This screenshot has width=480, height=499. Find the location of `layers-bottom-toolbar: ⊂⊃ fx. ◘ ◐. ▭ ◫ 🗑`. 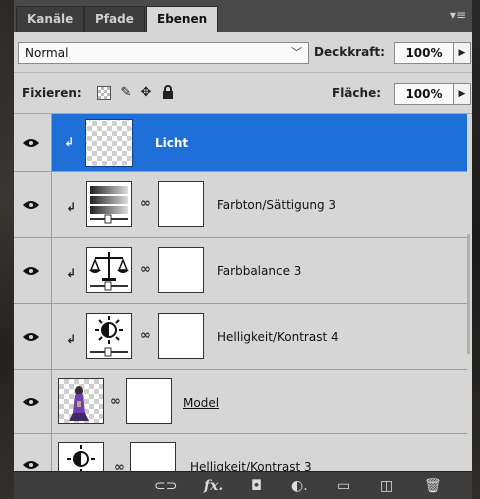

layers-bottom-toolbar: ⊂⊃ fx. ◘ ◐. ▭ ◫ 🗑 is located at coordinates (243, 485).